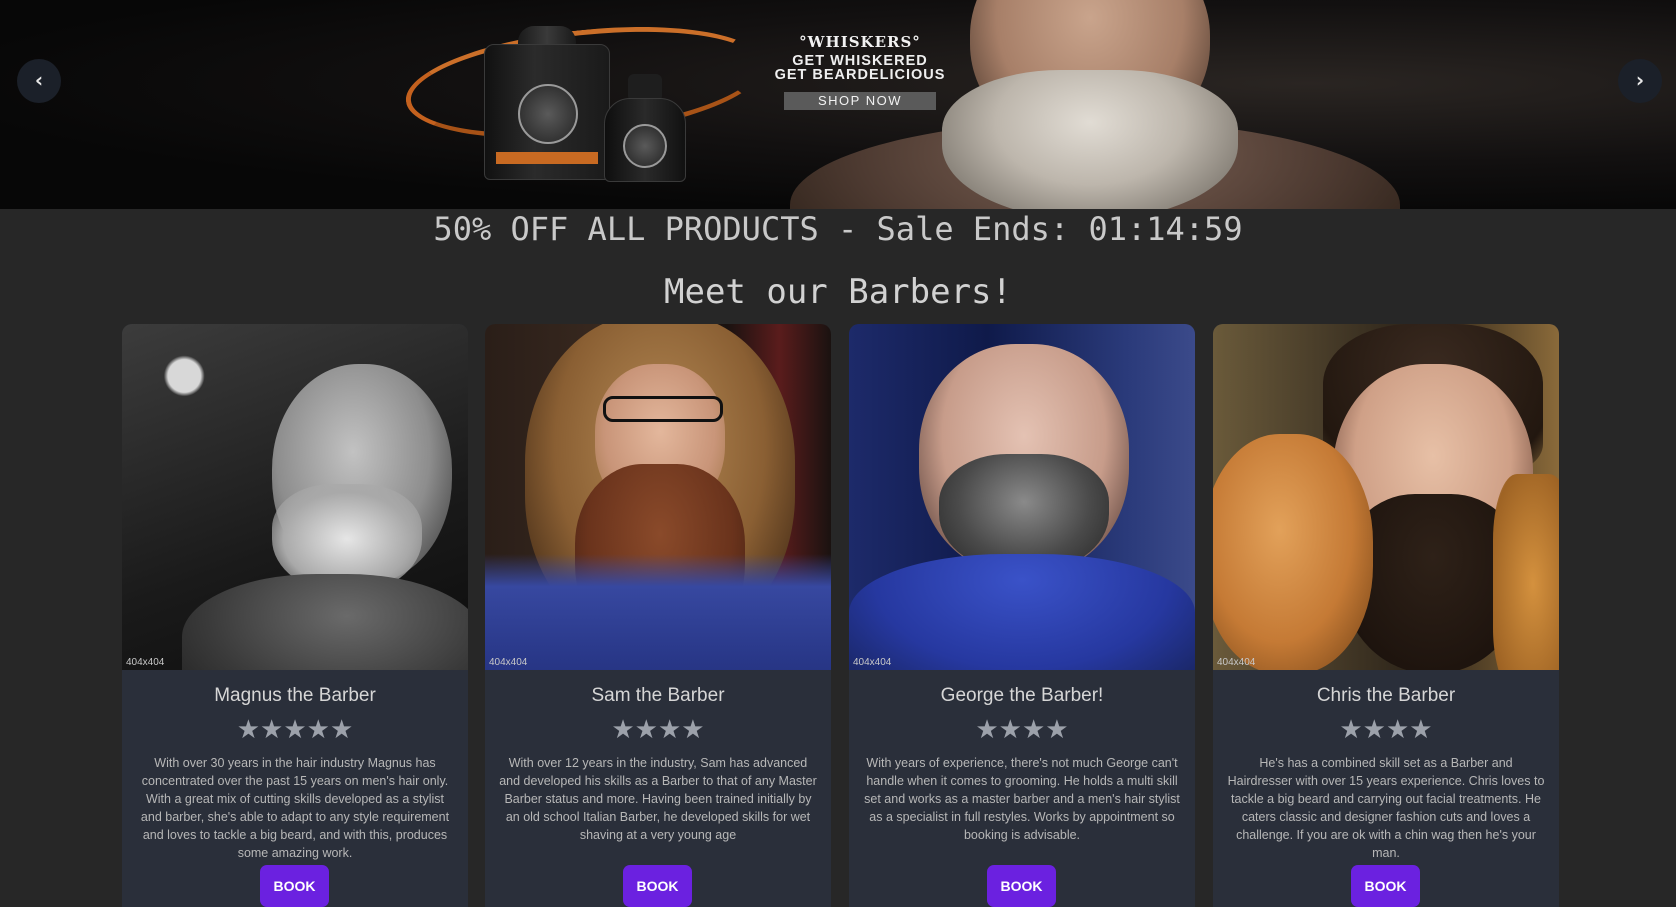 This screenshot has width=1676, height=907. I want to click on barber-name: Sam the Barber, so click(658, 695).